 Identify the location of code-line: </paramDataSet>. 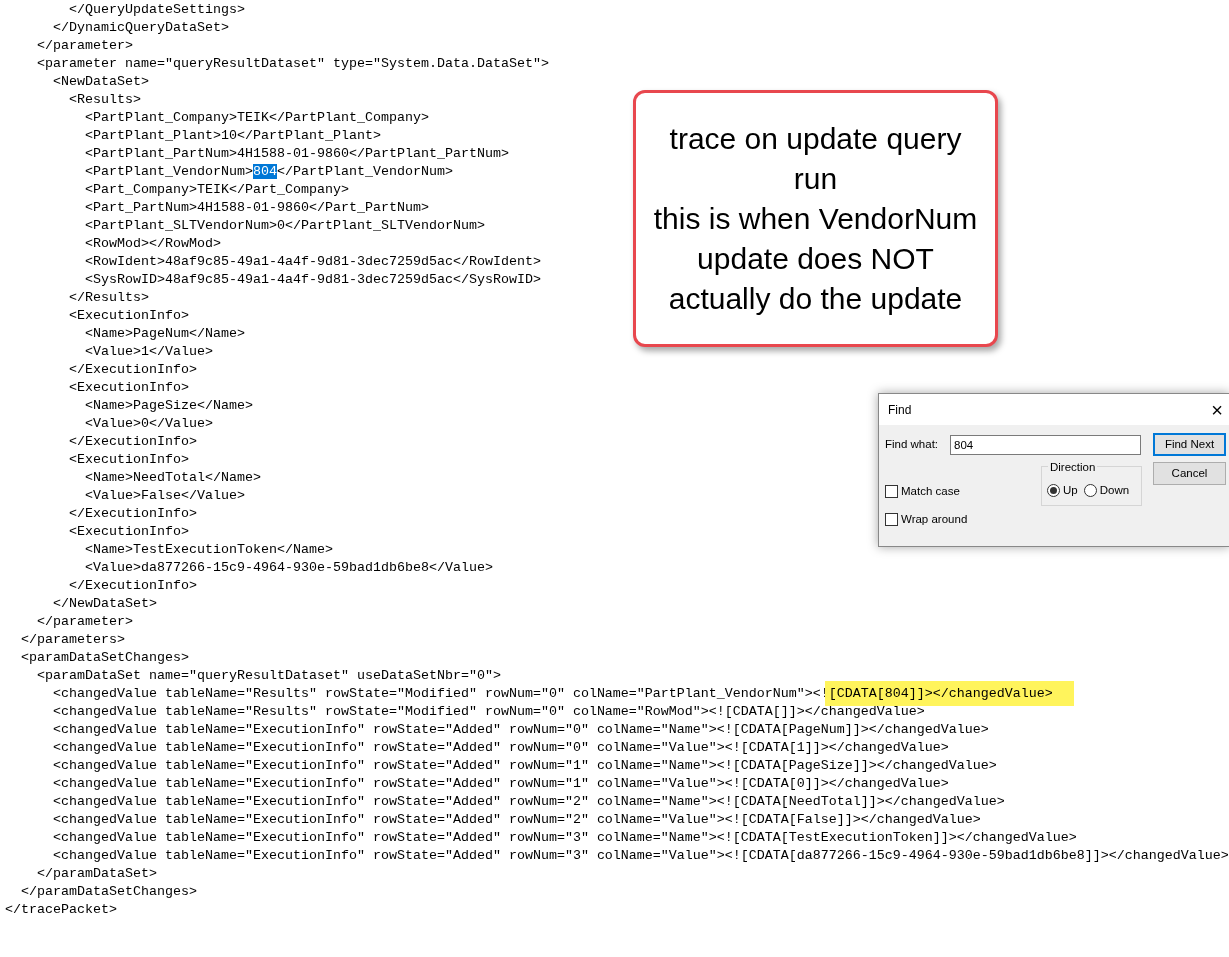
(97, 874).